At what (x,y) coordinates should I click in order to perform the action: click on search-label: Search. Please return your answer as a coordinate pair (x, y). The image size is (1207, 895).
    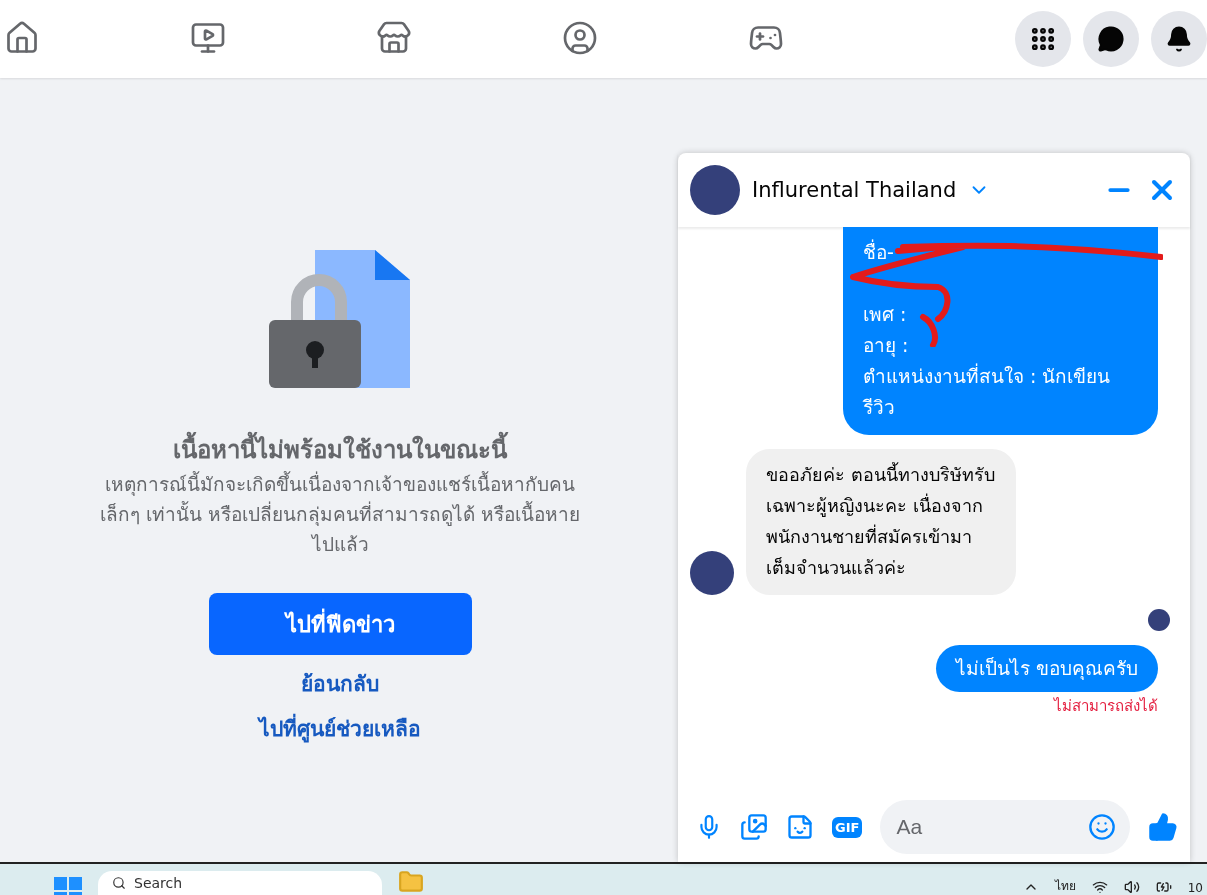
    Looking at the image, I should click on (158, 883).